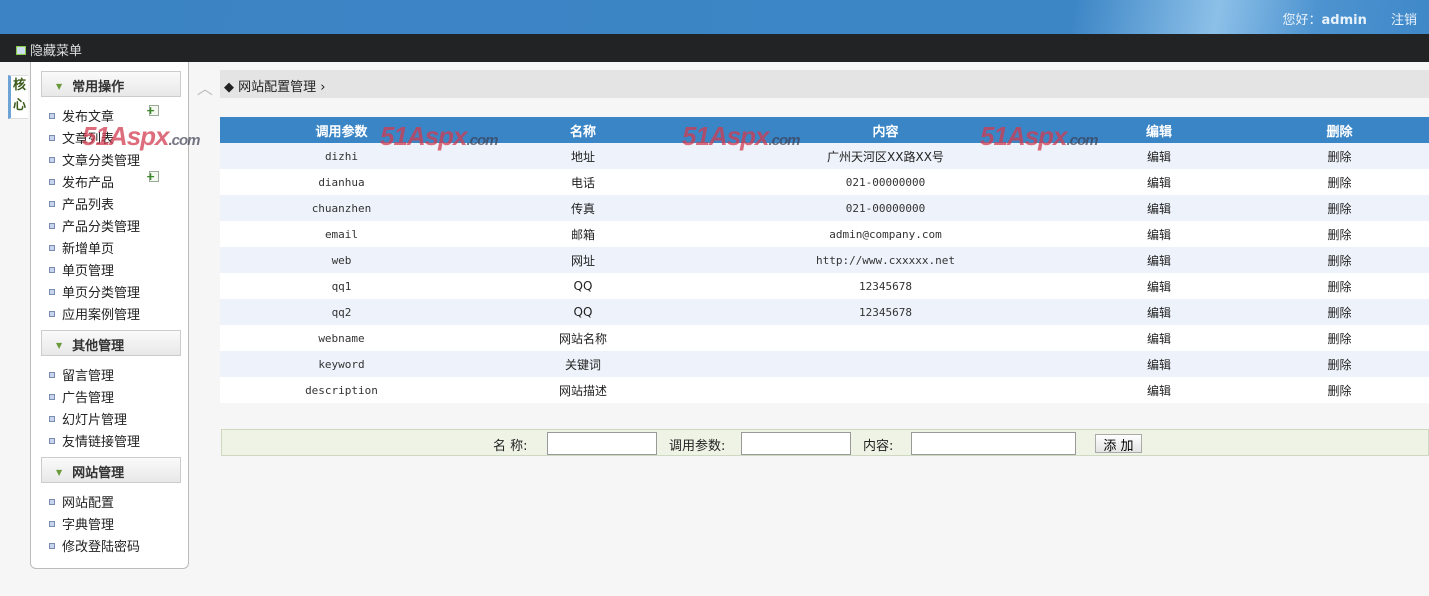  What do you see at coordinates (824, 156) in the screenshot?
I see `table-row: dizhi 地址 广州天河区XX路XX号 编辑 删除` at bounding box center [824, 156].